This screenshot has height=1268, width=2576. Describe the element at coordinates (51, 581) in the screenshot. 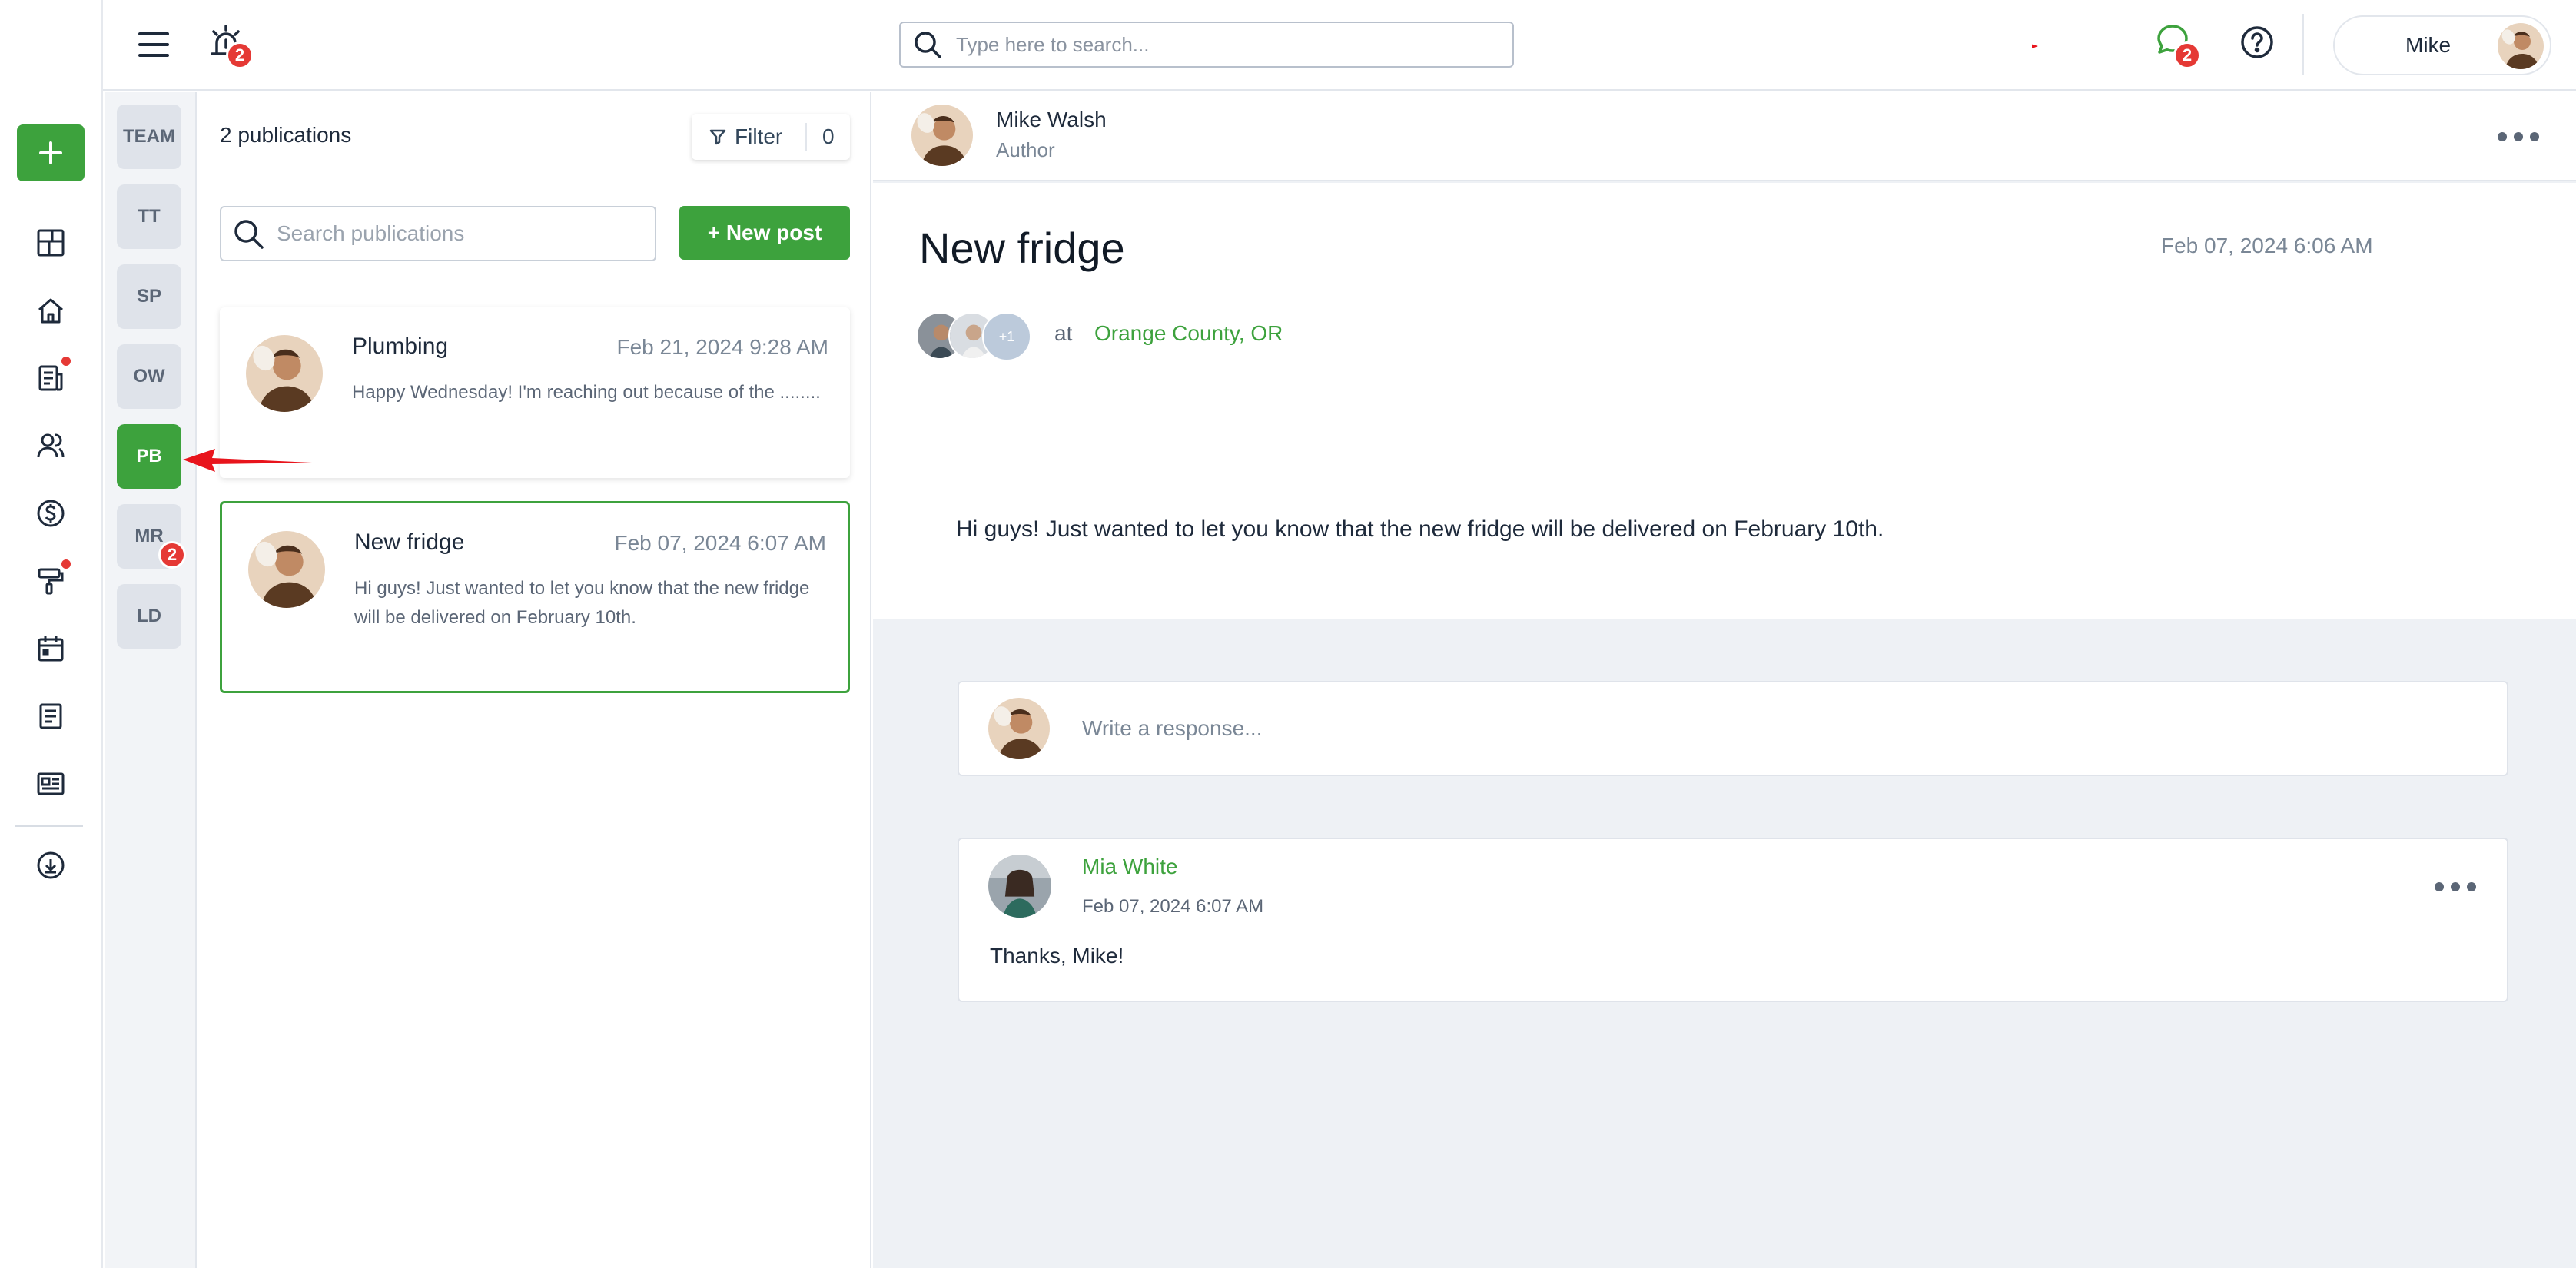

I see `paint-roller-icon` at that location.